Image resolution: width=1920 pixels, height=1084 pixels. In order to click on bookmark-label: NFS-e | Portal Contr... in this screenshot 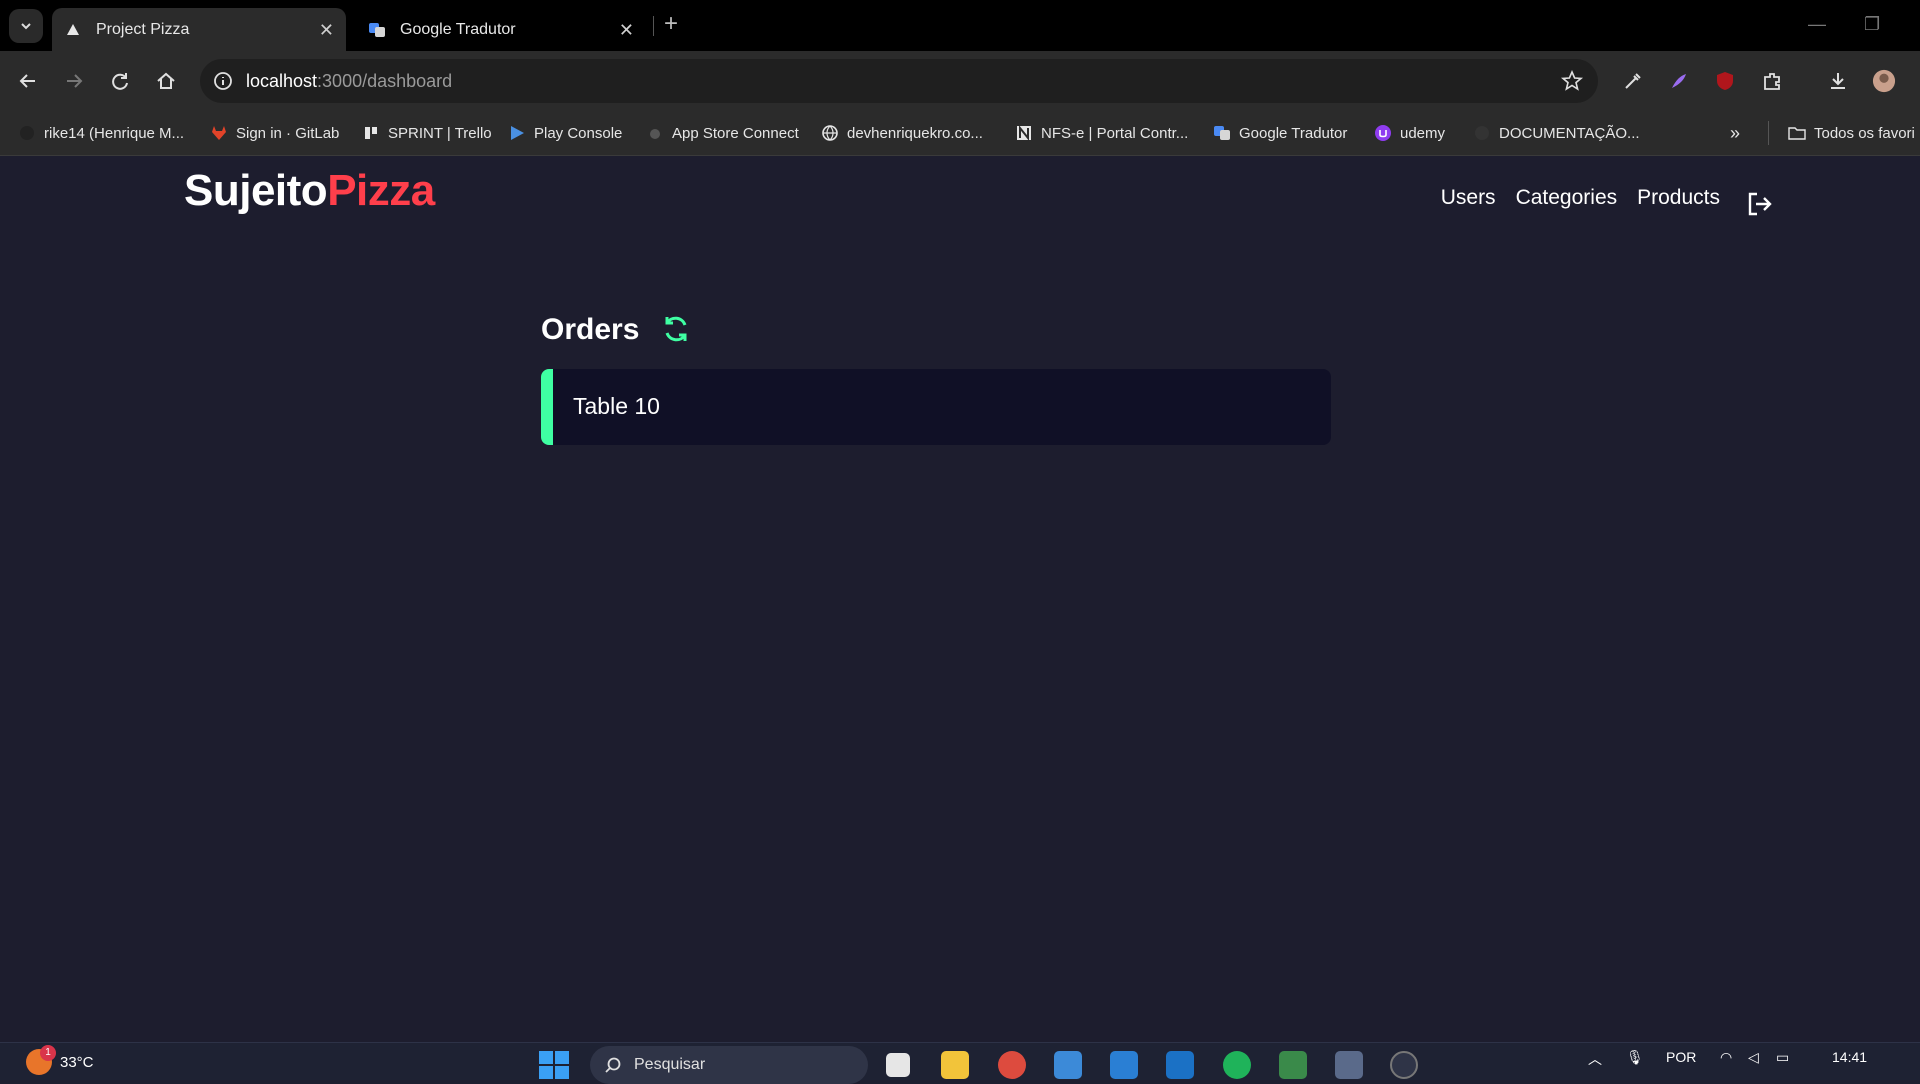, I will do `click(1115, 133)`.